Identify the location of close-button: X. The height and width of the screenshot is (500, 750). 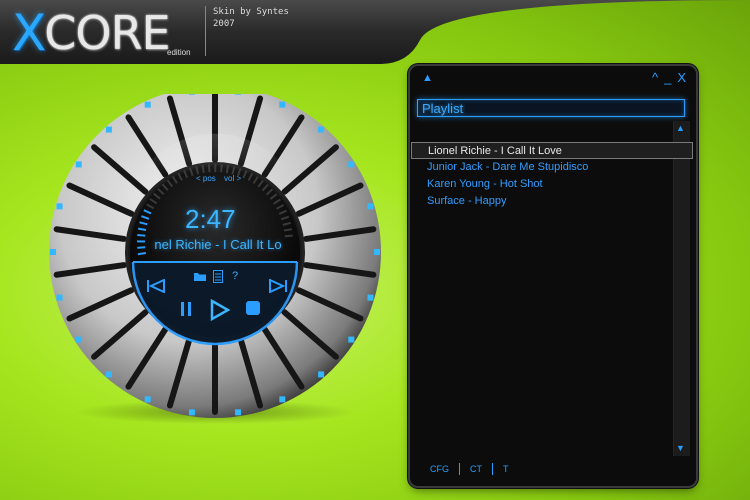
(681, 77).